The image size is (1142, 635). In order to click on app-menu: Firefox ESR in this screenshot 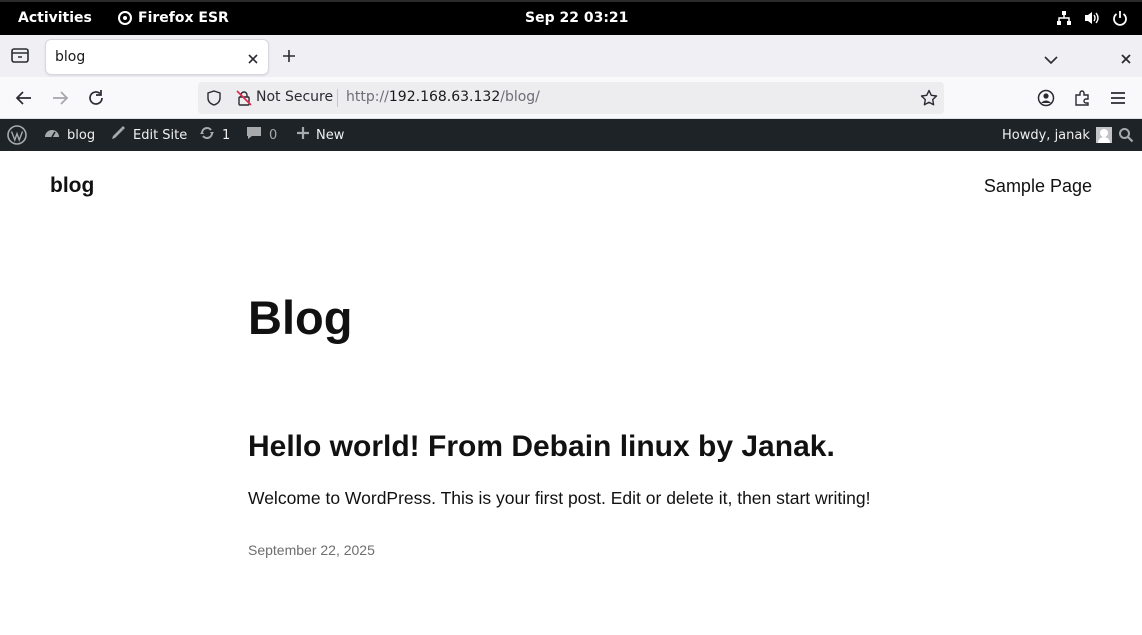, I will do `click(173, 18)`.